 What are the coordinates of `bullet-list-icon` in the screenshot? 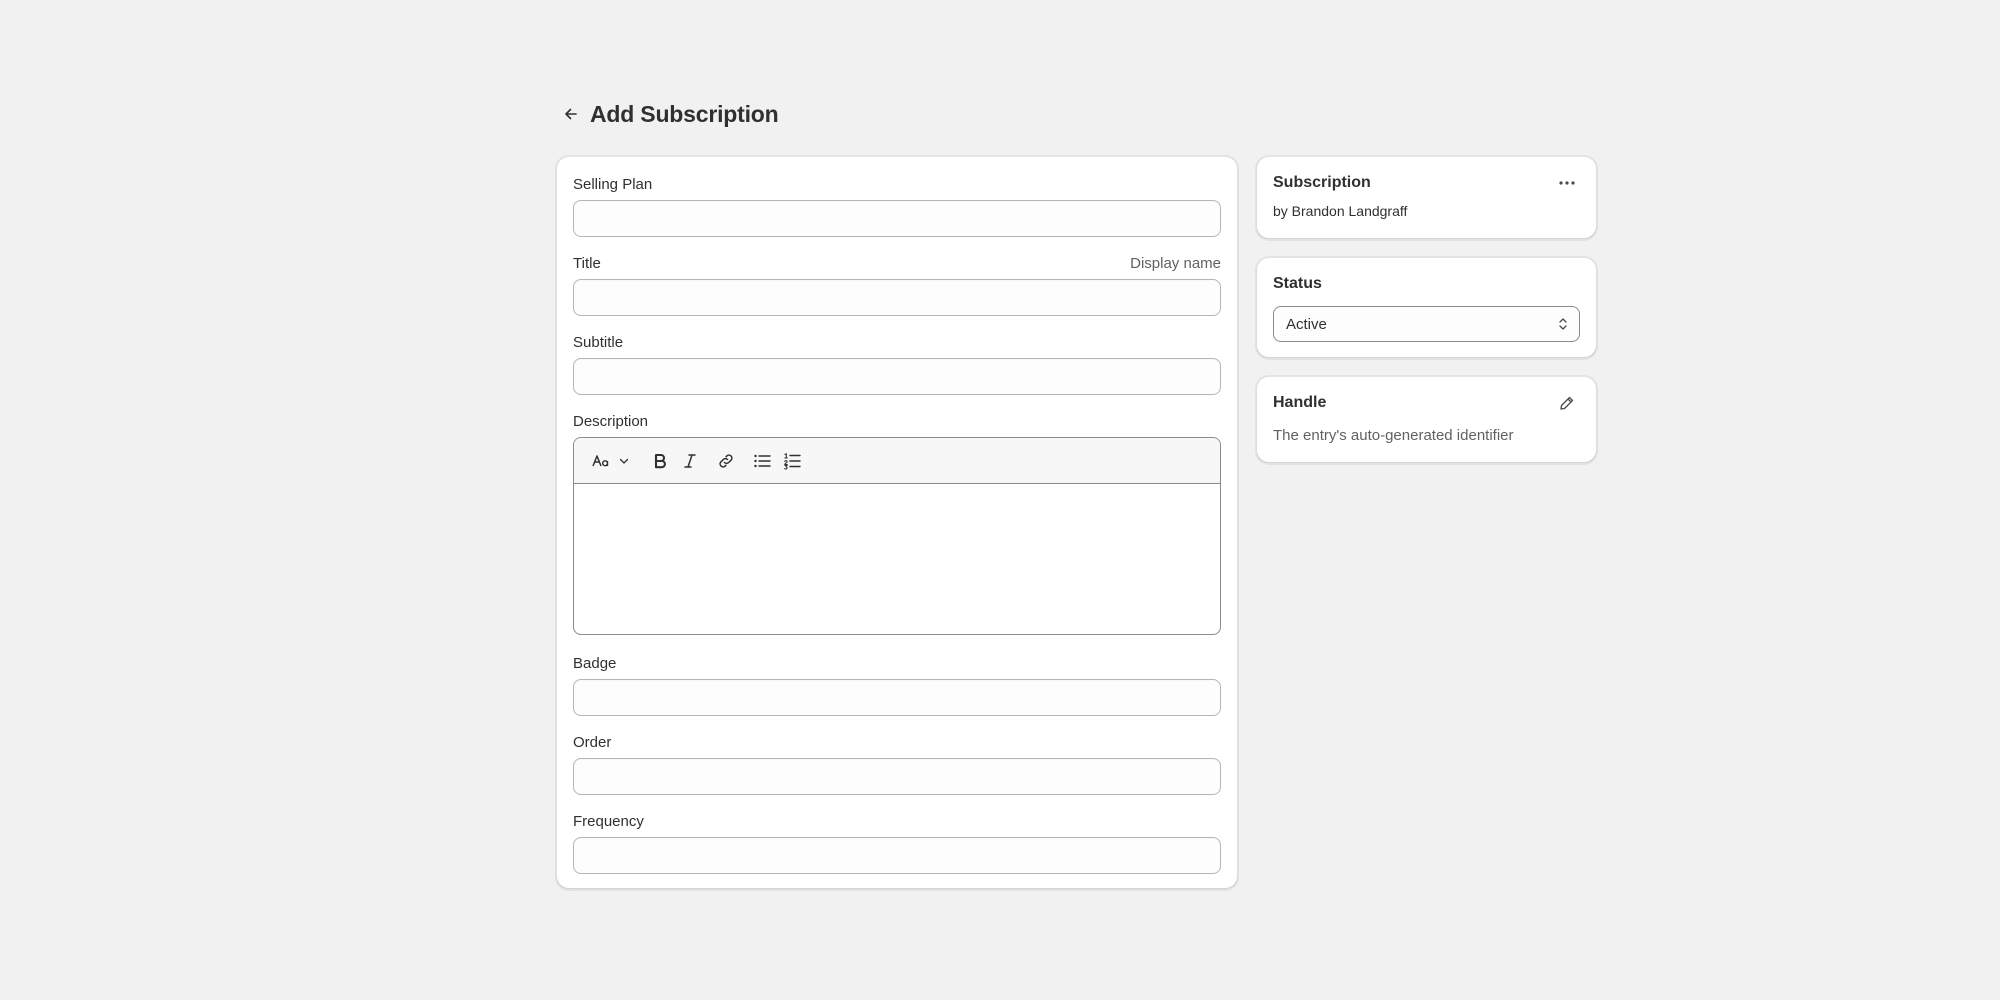 It's located at (762, 460).